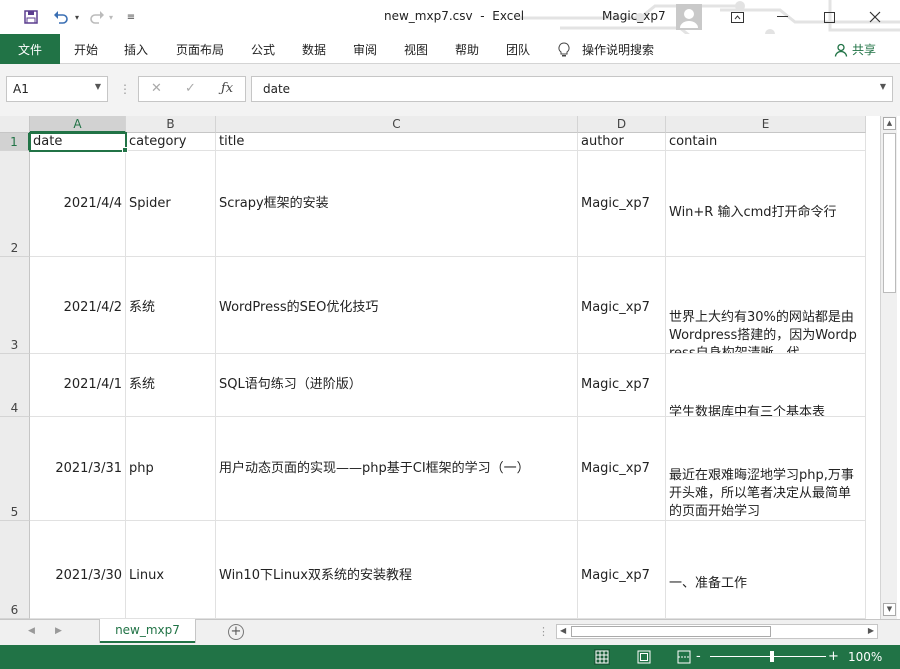 This screenshot has height=669, width=900. Describe the element at coordinates (97, 17) in the screenshot. I see `redo-icon` at that location.